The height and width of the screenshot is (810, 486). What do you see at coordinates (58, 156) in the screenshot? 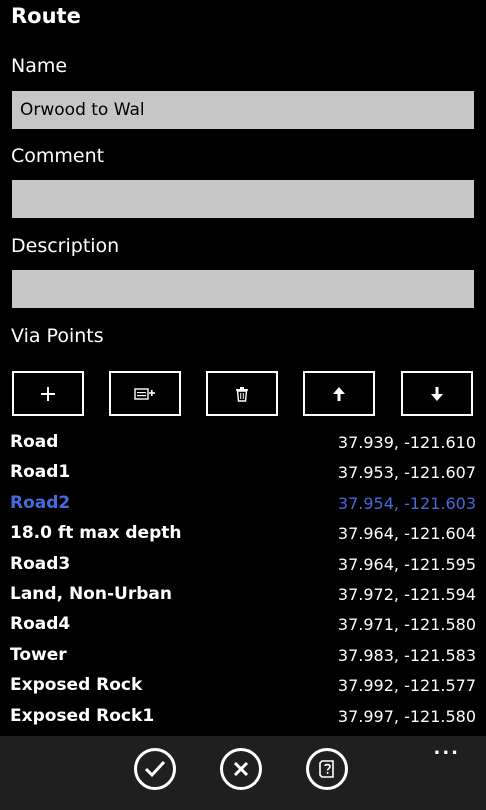
I see `comment-label: Comment` at bounding box center [58, 156].